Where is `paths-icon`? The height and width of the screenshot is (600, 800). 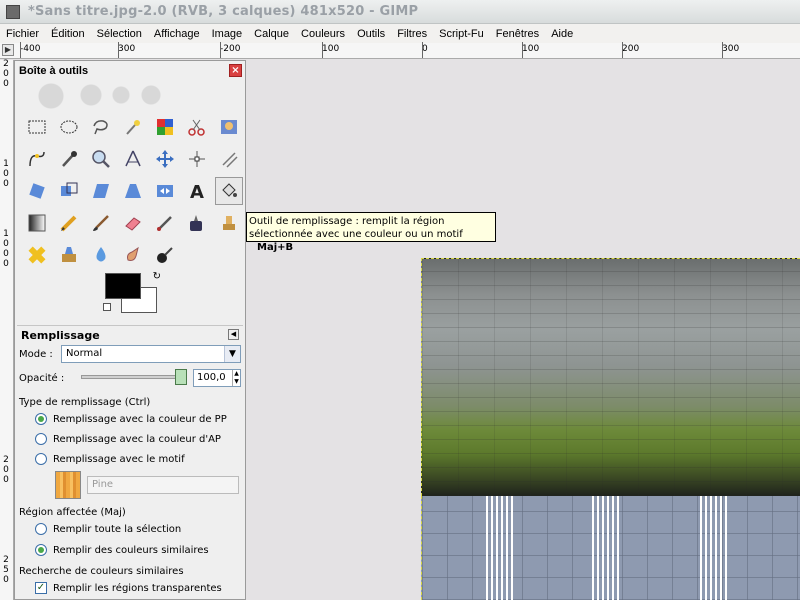
paths-icon is located at coordinates (37, 159).